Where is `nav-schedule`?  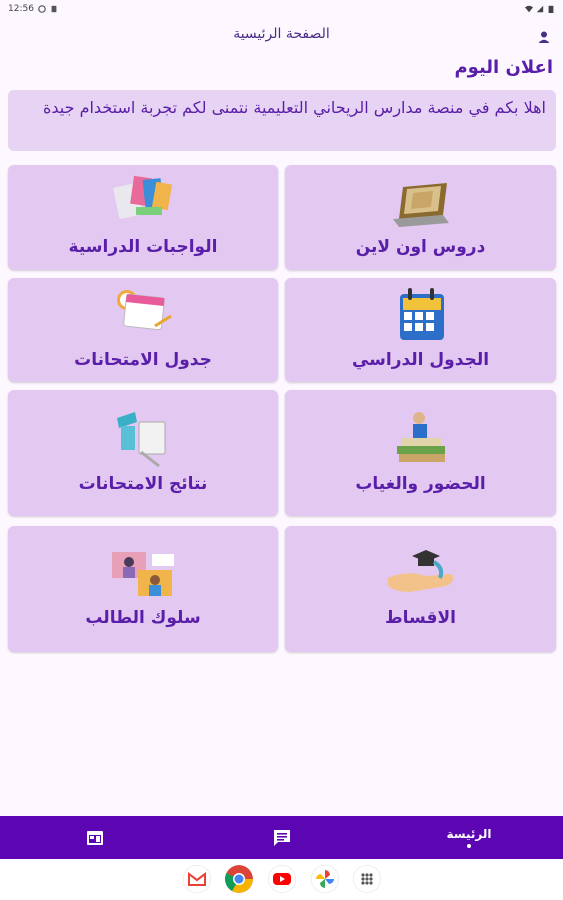
nav-schedule is located at coordinates (95, 837).